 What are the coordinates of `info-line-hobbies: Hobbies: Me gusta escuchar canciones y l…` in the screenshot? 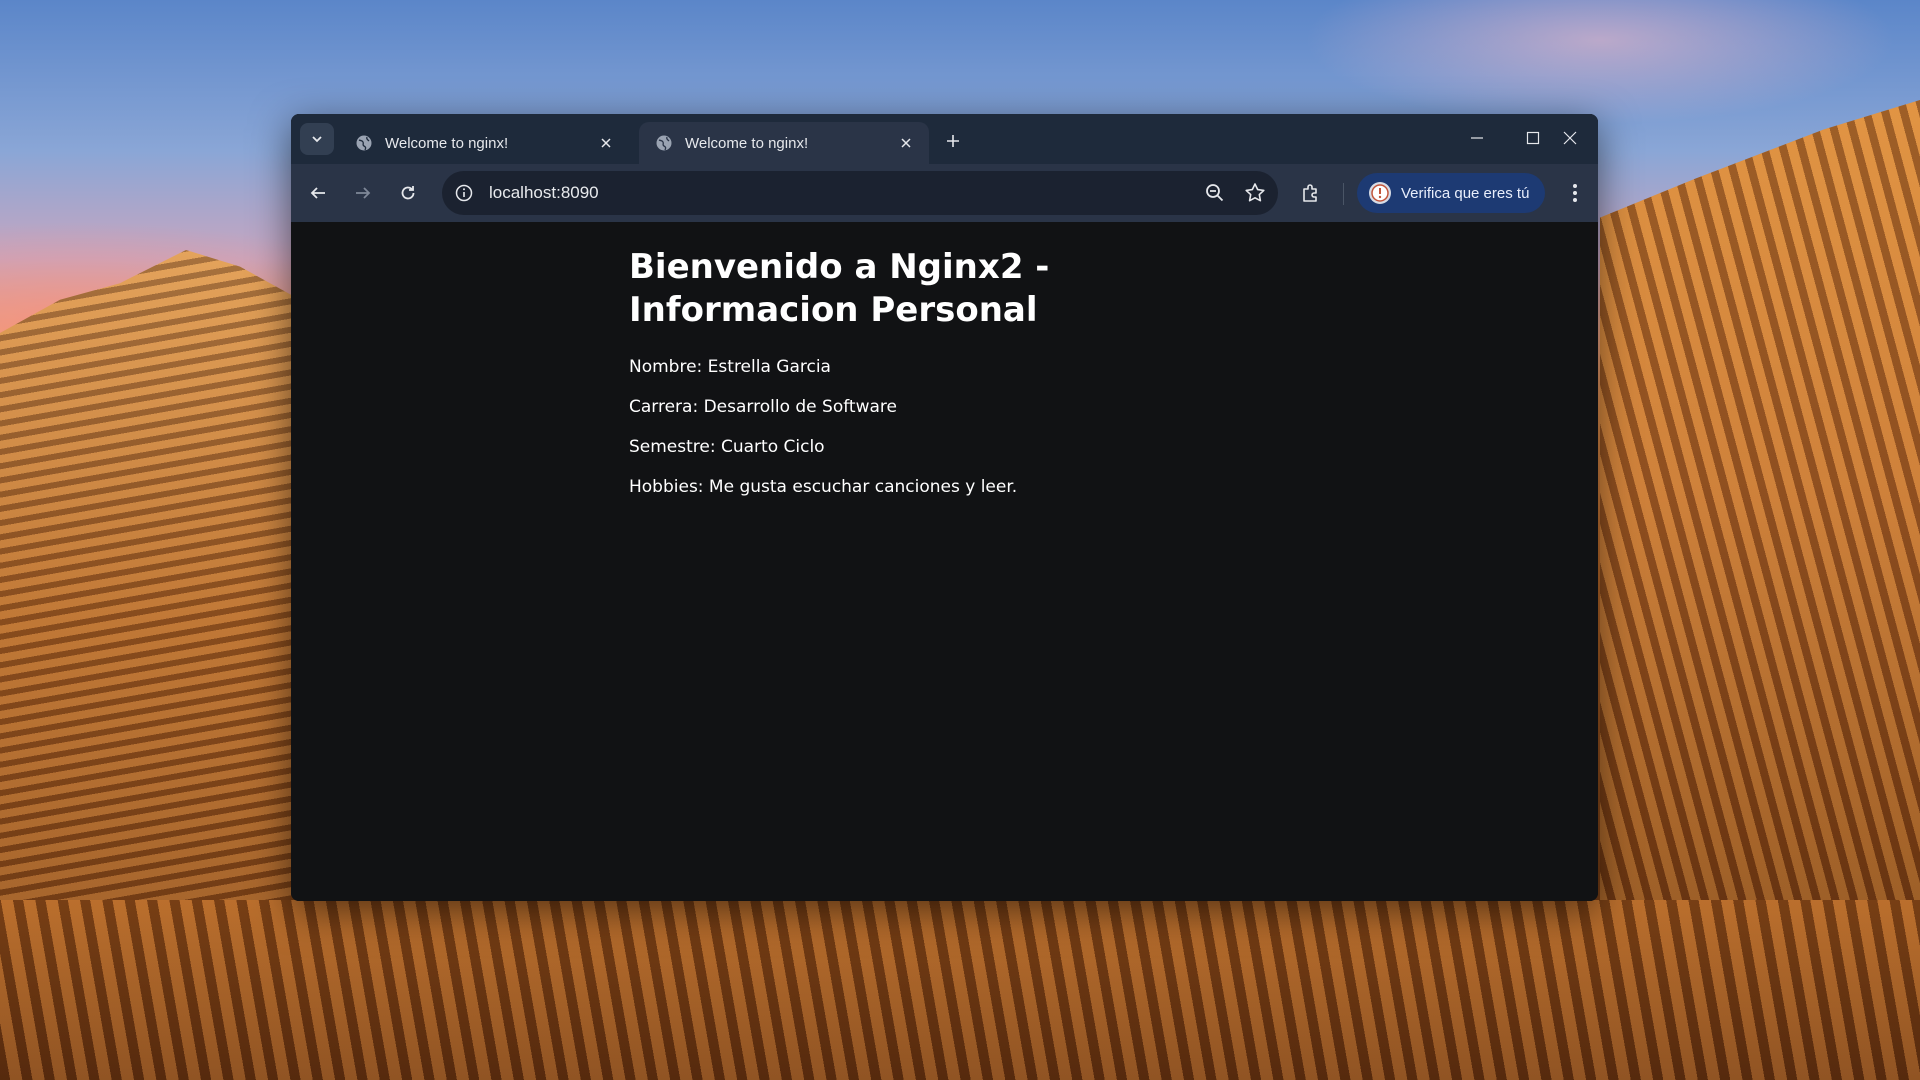 It's located at (823, 487).